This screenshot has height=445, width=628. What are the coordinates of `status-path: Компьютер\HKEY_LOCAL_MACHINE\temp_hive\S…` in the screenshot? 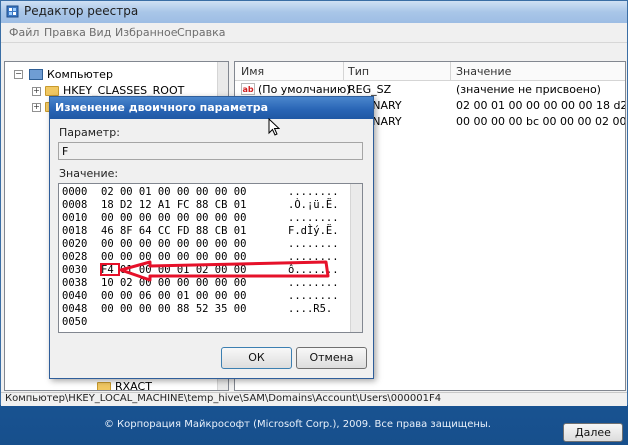 It's located at (223, 398).